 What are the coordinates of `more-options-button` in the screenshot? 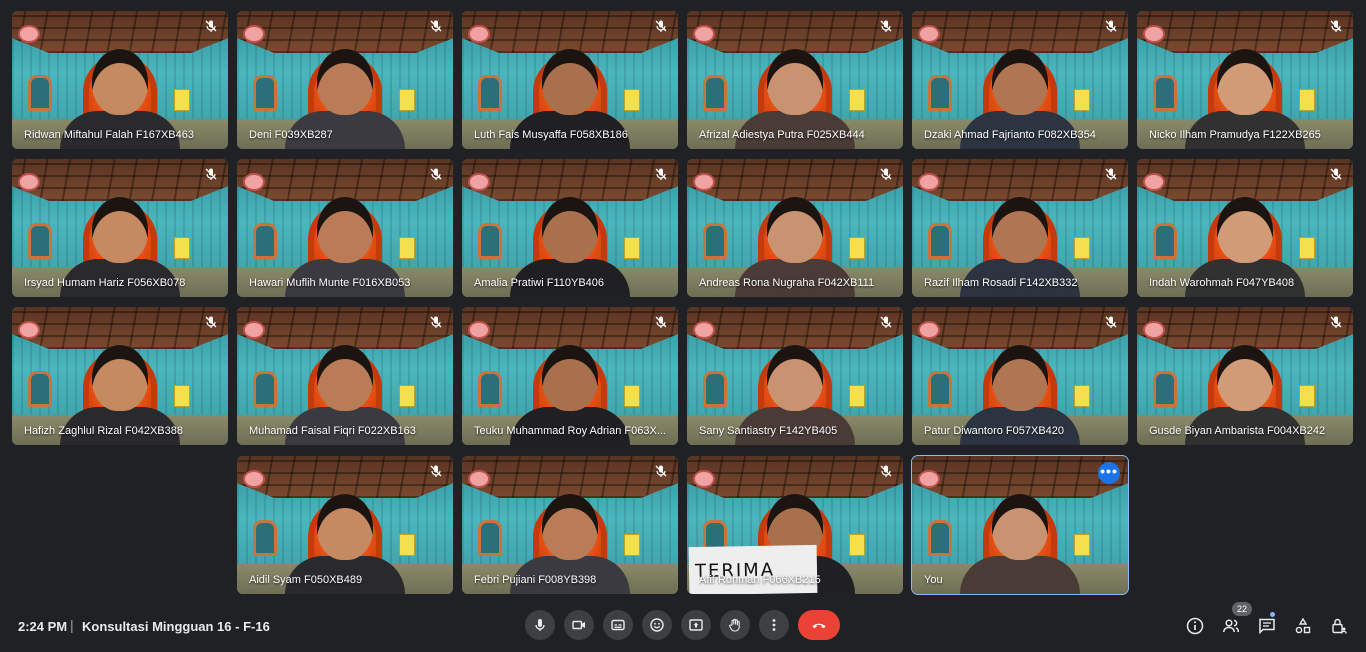 It's located at (774, 625).